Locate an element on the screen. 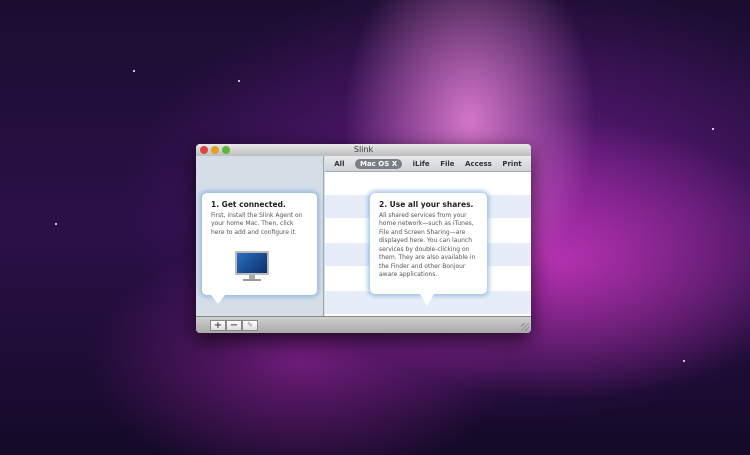 Image resolution: width=750 pixels, height=455 pixels. tab-access: Access is located at coordinates (478, 164).